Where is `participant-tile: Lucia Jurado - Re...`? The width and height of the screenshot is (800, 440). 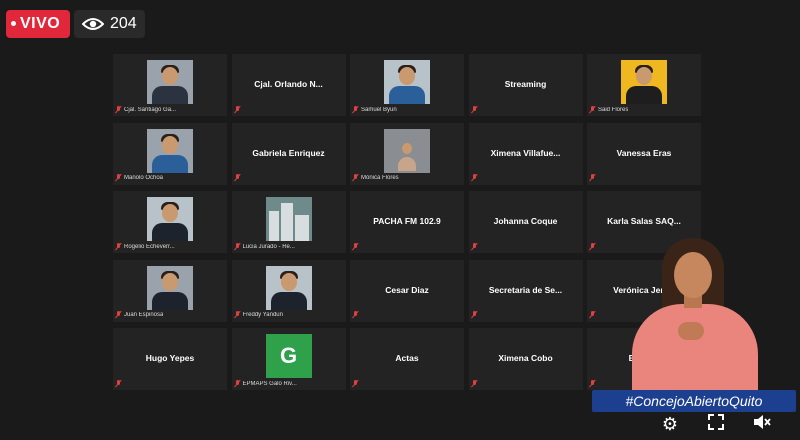
participant-tile: Lucia Jurado - Re... is located at coordinates (288, 222).